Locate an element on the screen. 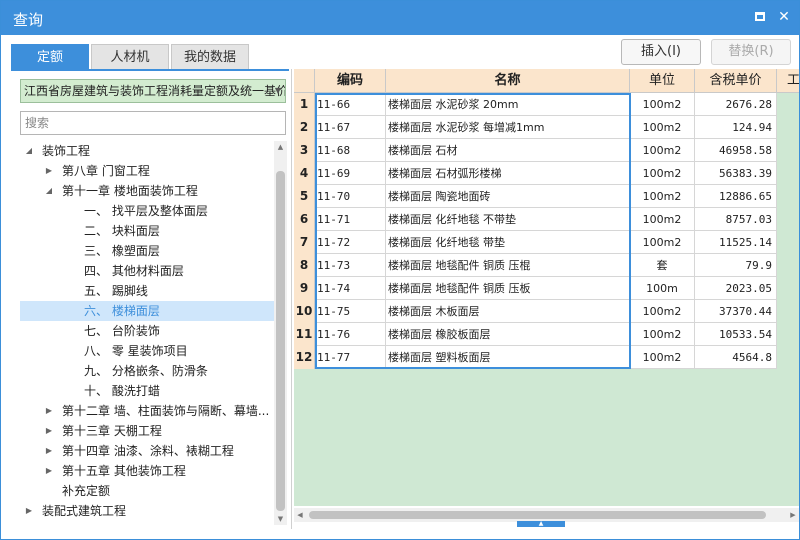  cell-price: 37370.44 is located at coordinates (736, 311).